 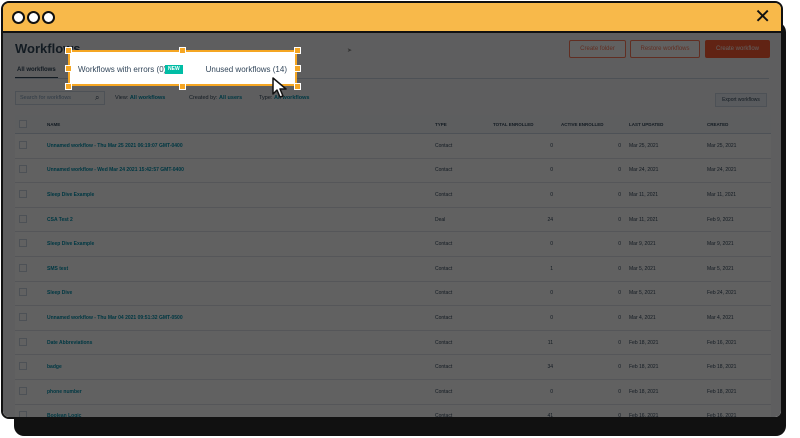 I want to click on created-cell: Mar 4, 2021, so click(x=737, y=318).